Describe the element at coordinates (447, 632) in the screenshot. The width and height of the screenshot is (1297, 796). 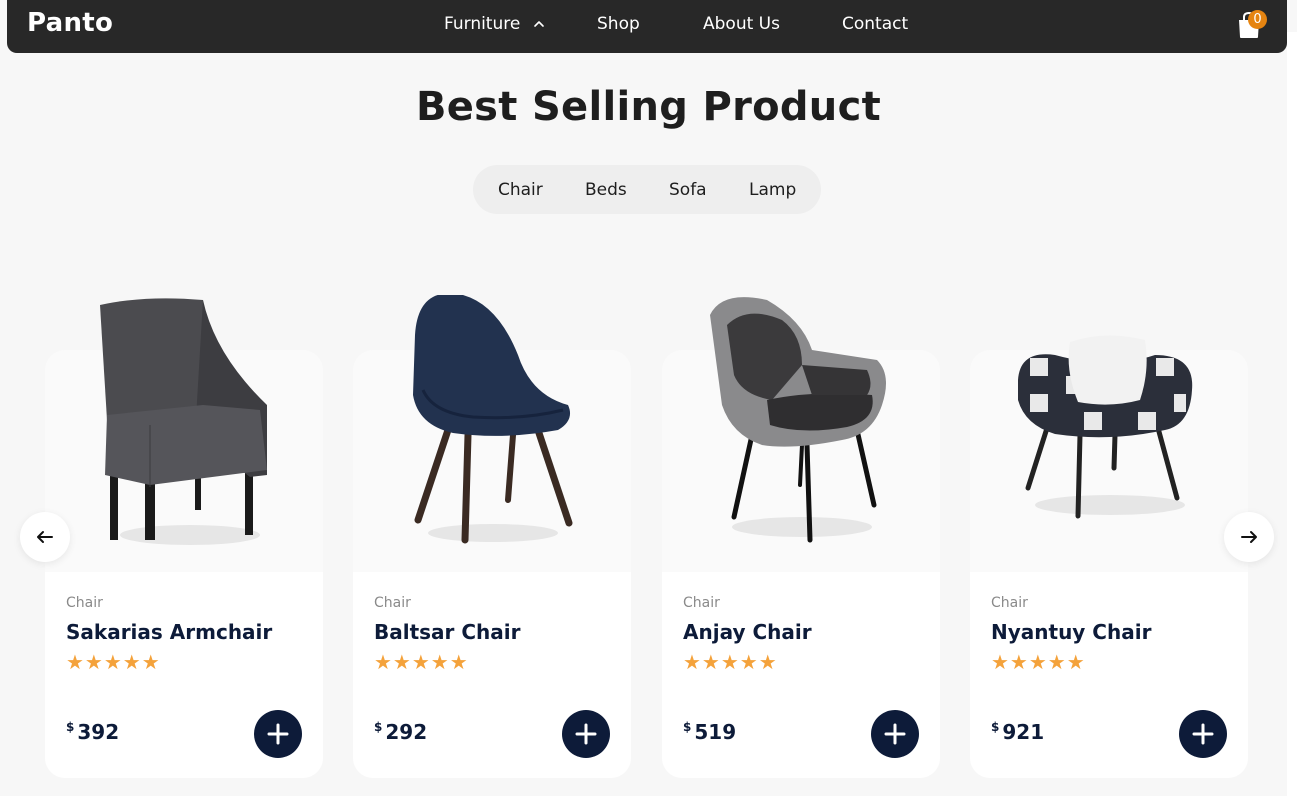
I see `product-name: Baltsar Chair` at that location.